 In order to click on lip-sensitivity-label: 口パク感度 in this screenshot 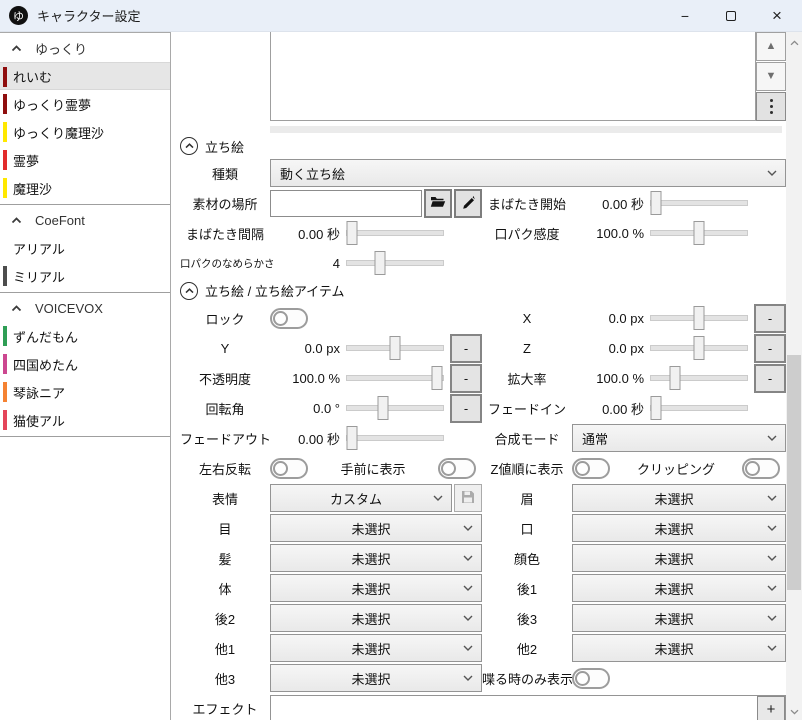, I will do `click(527, 234)`.